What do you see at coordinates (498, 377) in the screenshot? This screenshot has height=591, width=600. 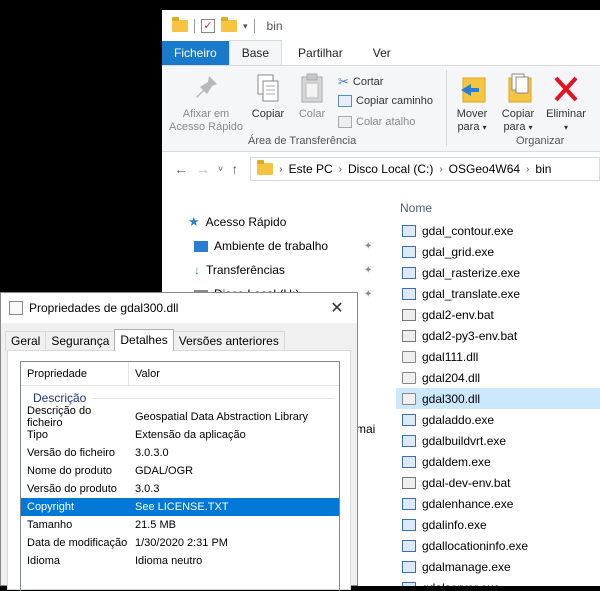 I see `file-row: gdal204.dll` at bounding box center [498, 377].